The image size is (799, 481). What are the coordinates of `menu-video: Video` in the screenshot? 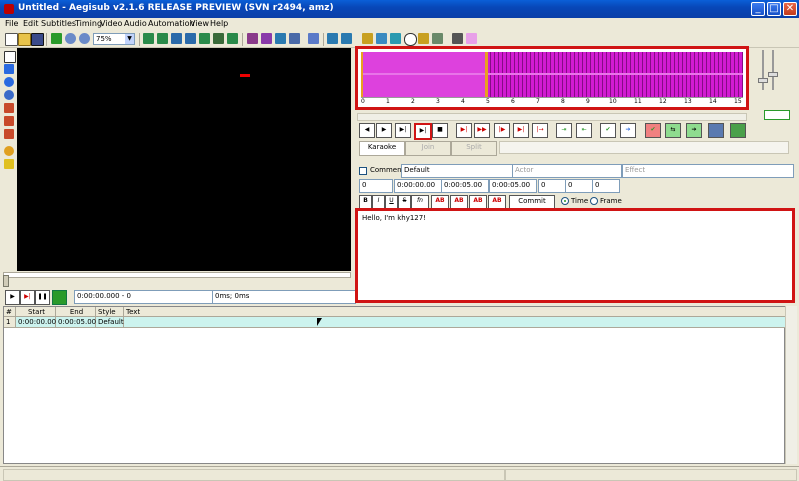 It's located at (111, 23).